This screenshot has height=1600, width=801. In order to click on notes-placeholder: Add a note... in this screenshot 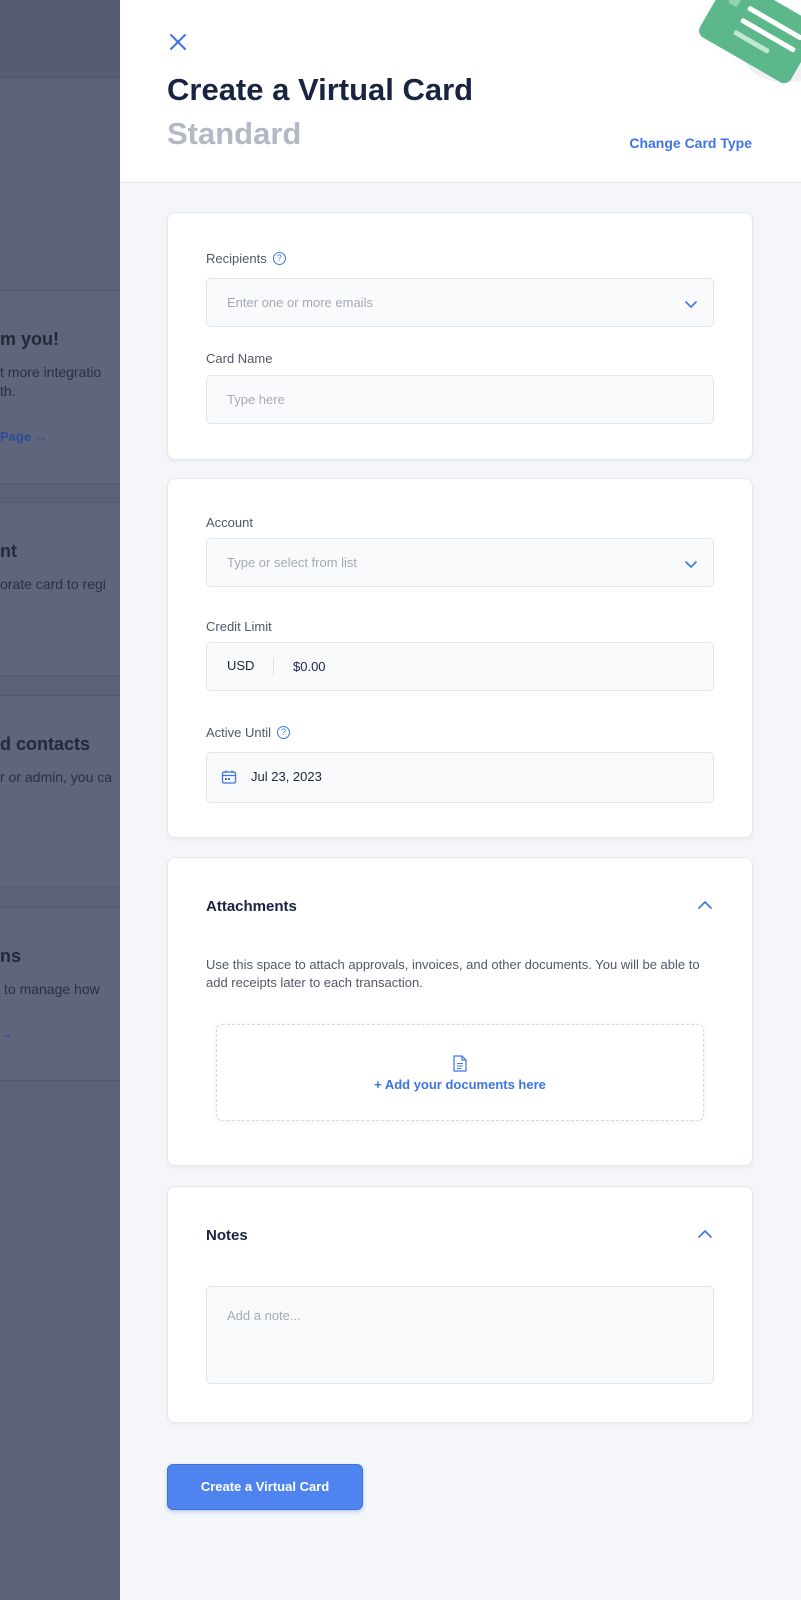, I will do `click(264, 1315)`.